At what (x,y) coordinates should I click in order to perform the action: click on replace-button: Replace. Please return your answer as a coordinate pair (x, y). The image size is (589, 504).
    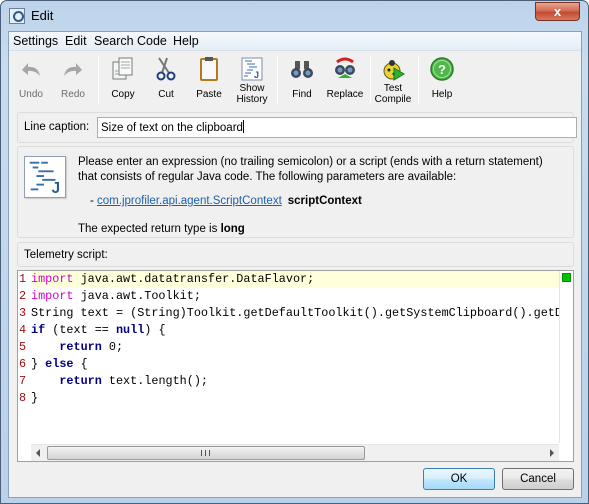
    Looking at the image, I should click on (345, 80).